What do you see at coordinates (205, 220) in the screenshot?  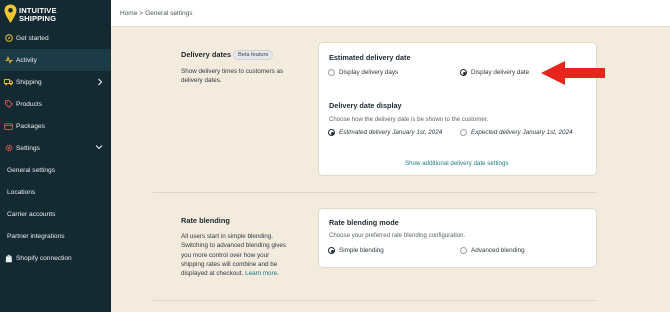 I see `rate-blending-title: Rate blending` at bounding box center [205, 220].